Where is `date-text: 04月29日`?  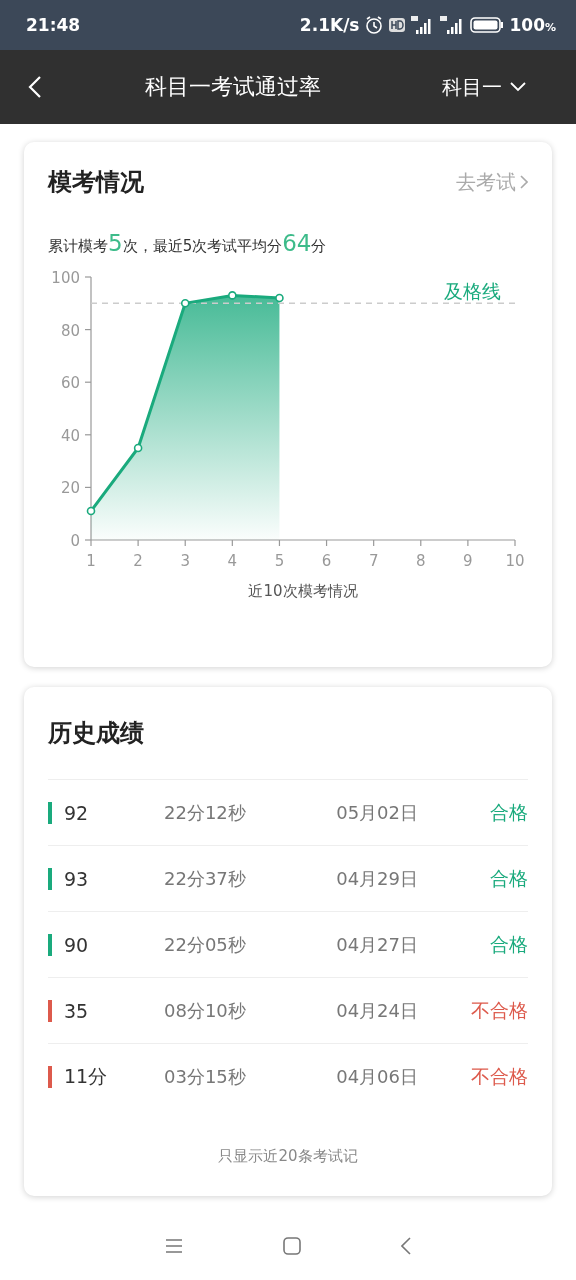
date-text: 04月29日 is located at coordinates (377, 878).